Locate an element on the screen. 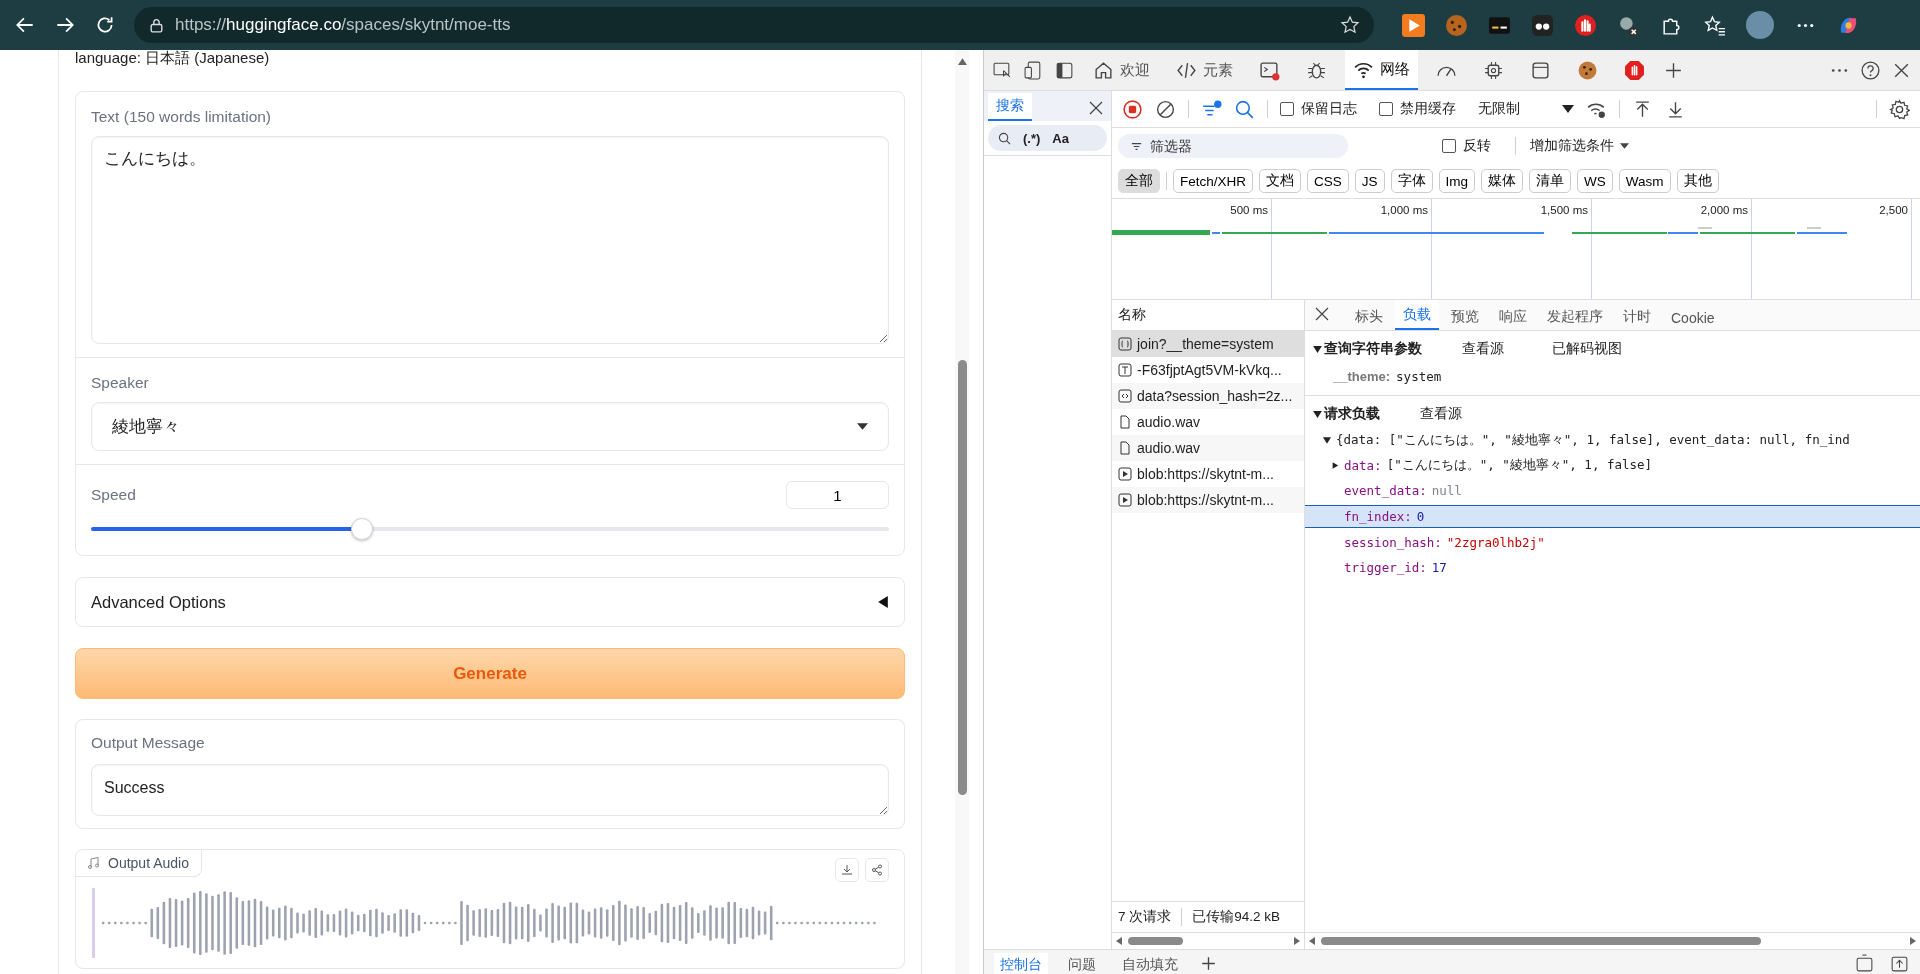 The height and width of the screenshot is (974, 1920). field-key: event_data: is located at coordinates (1385, 490).